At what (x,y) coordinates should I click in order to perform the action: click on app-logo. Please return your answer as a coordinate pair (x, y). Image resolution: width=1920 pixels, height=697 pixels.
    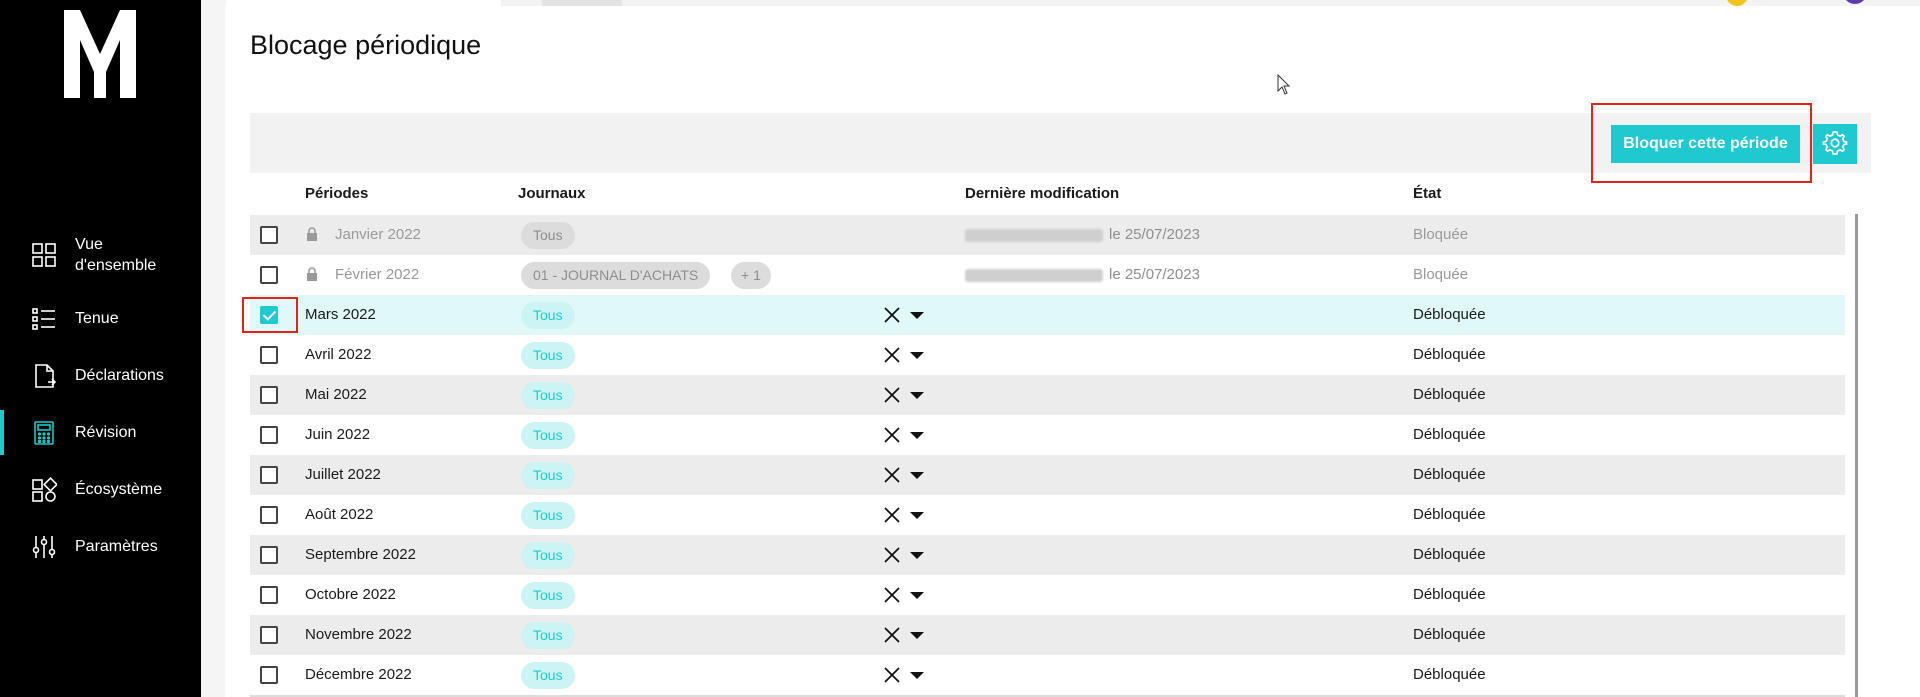
    Looking at the image, I should click on (100, 54).